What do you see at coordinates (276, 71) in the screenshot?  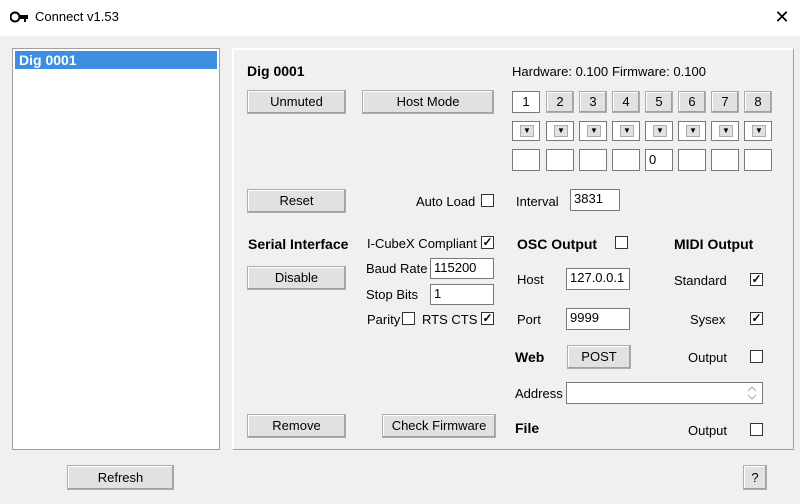 I see `device-name: Dig 0001` at bounding box center [276, 71].